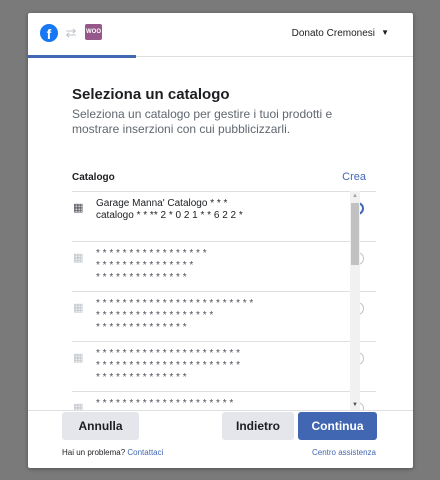  What do you see at coordinates (100, 426) in the screenshot?
I see `cancel-button: Annulla` at bounding box center [100, 426].